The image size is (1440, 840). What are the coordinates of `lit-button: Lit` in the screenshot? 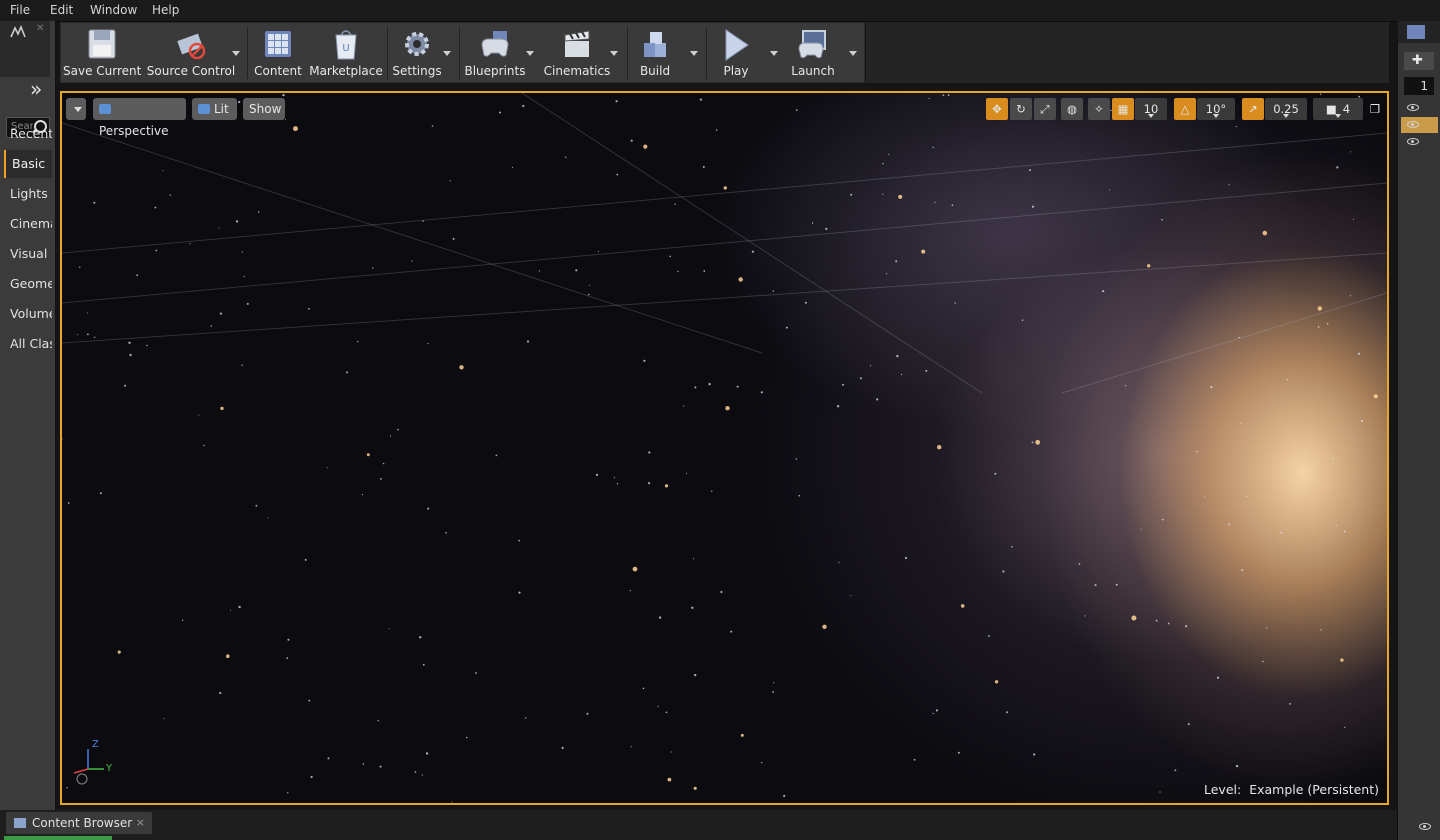 It's located at (214, 109).